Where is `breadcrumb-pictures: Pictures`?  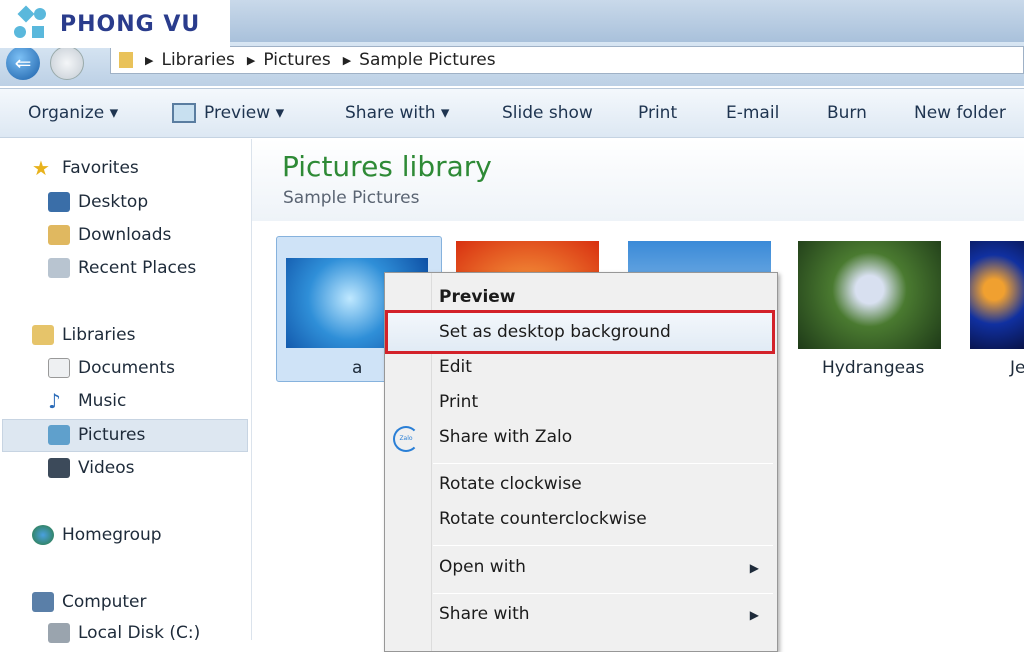
breadcrumb-pictures: Pictures is located at coordinates (296, 60).